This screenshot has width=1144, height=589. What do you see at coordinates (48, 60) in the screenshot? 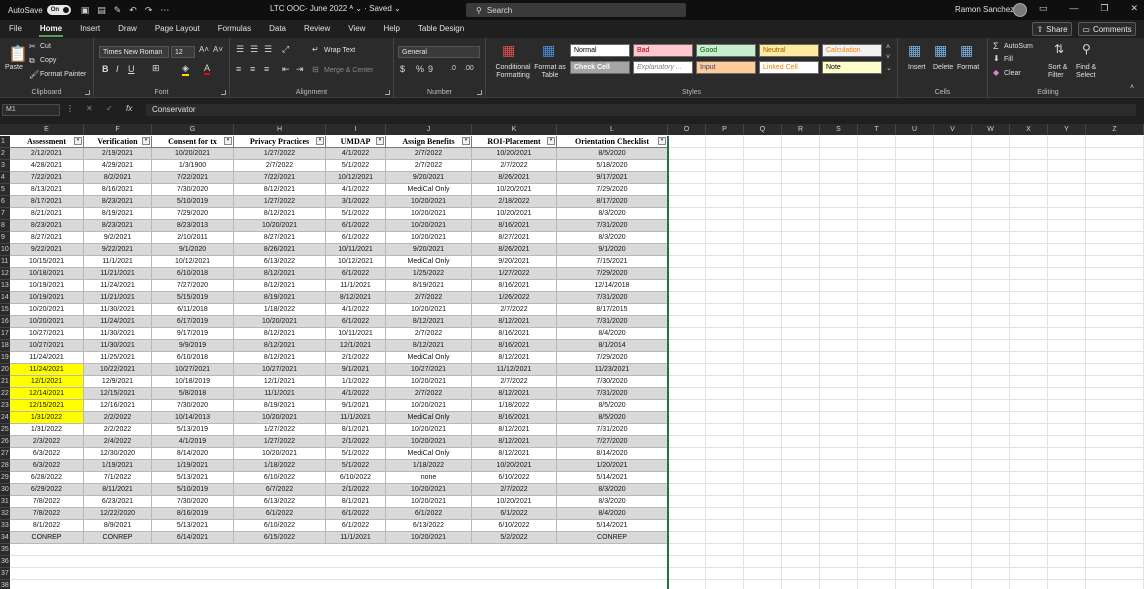
I see `copy-button: Copy` at bounding box center [48, 60].